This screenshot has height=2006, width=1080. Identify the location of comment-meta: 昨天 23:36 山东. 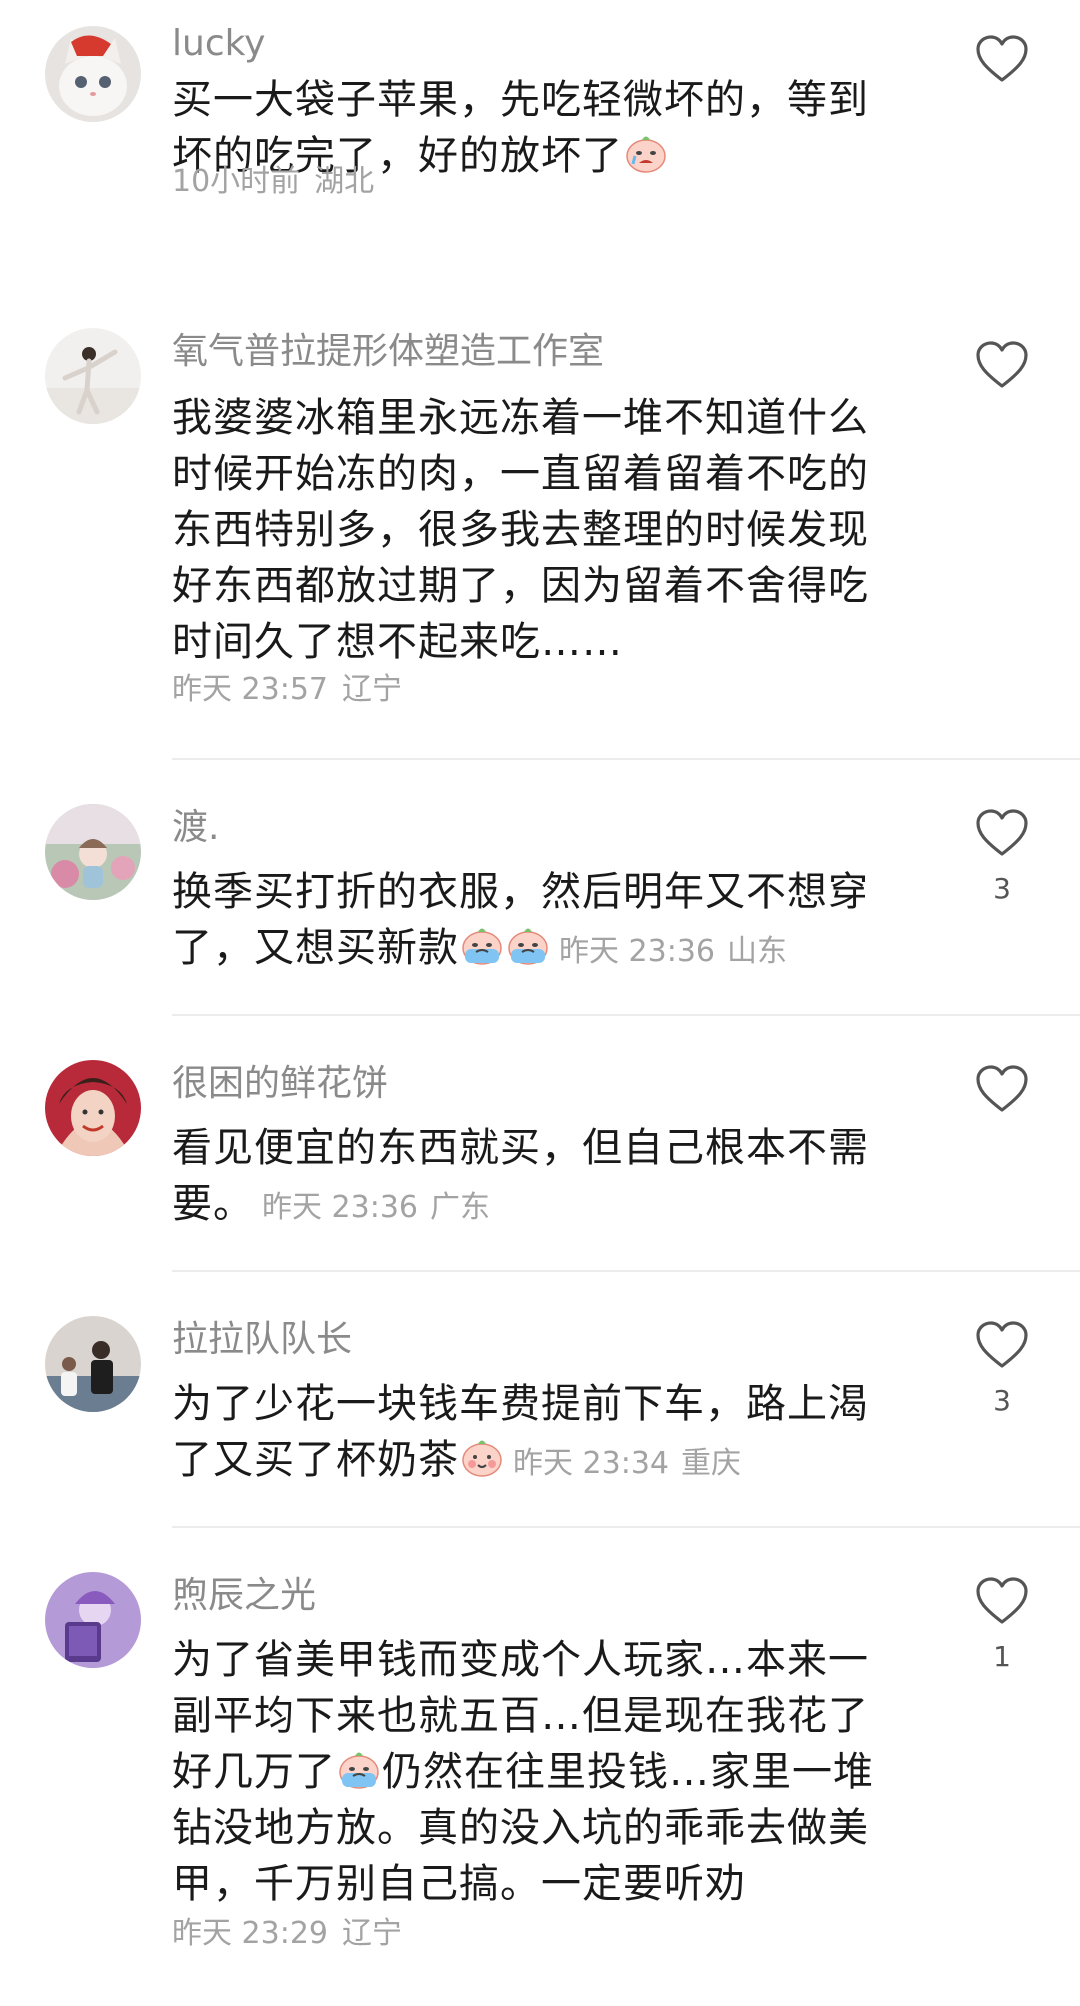
(673, 951).